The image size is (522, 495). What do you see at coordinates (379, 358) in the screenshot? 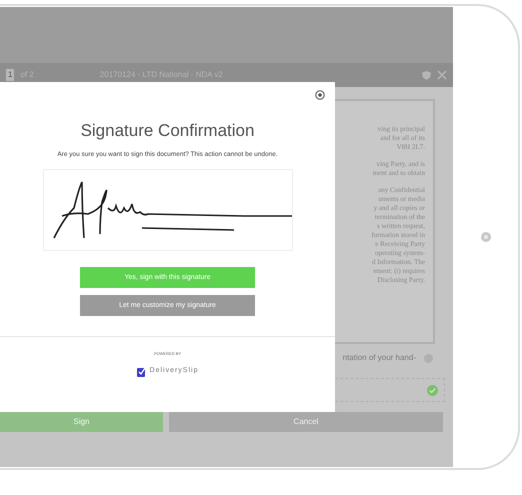
I see `consent-text: ntation of your hand-` at bounding box center [379, 358].